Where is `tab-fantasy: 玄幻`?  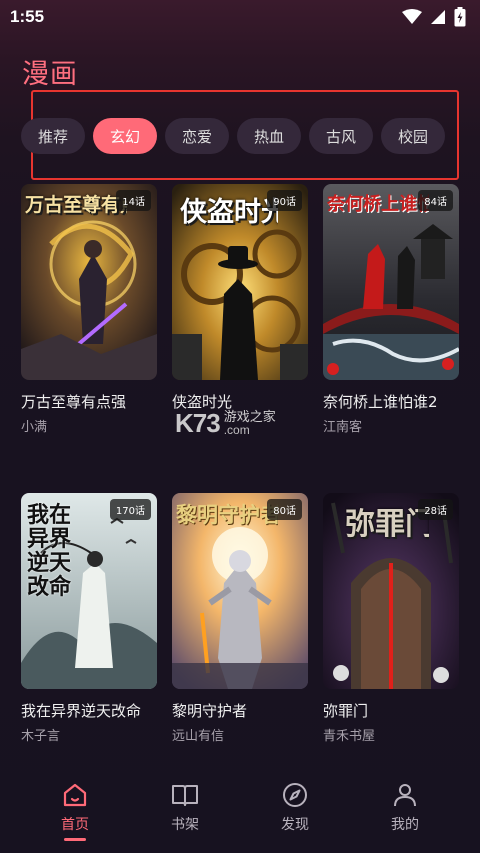 tab-fantasy: 玄幻 is located at coordinates (125, 136).